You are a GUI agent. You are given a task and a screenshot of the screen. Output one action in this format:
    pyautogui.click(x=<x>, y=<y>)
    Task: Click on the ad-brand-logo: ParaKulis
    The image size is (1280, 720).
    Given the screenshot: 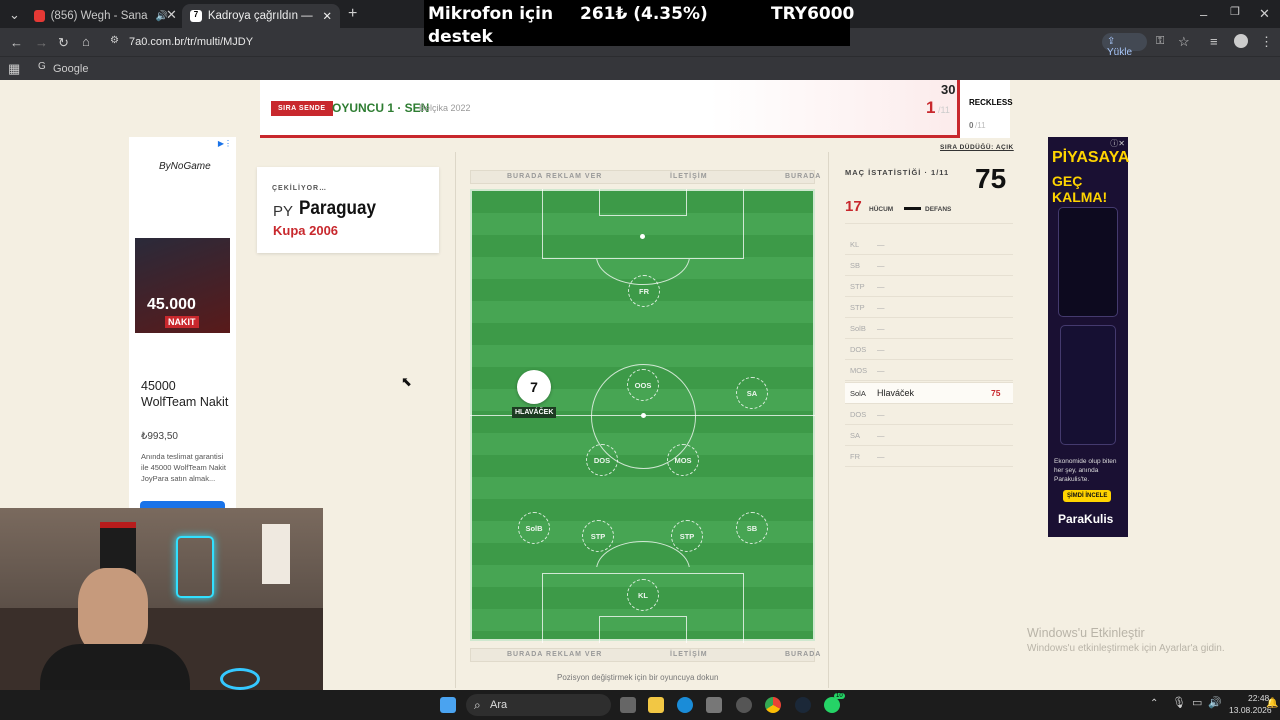 What is the action you would take?
    pyautogui.click(x=1086, y=519)
    